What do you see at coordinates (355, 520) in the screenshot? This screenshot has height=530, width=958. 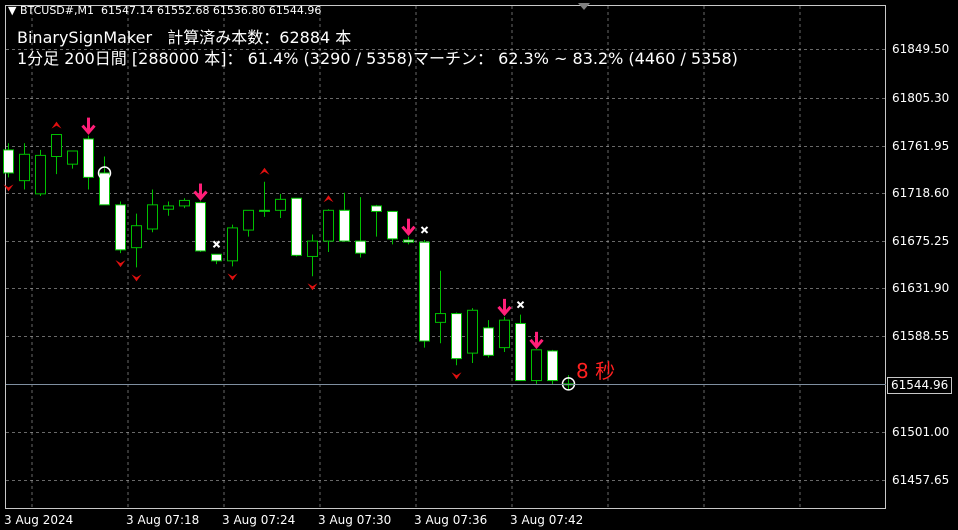 I see `time-tick-label: 3 Aug 07:30` at bounding box center [355, 520].